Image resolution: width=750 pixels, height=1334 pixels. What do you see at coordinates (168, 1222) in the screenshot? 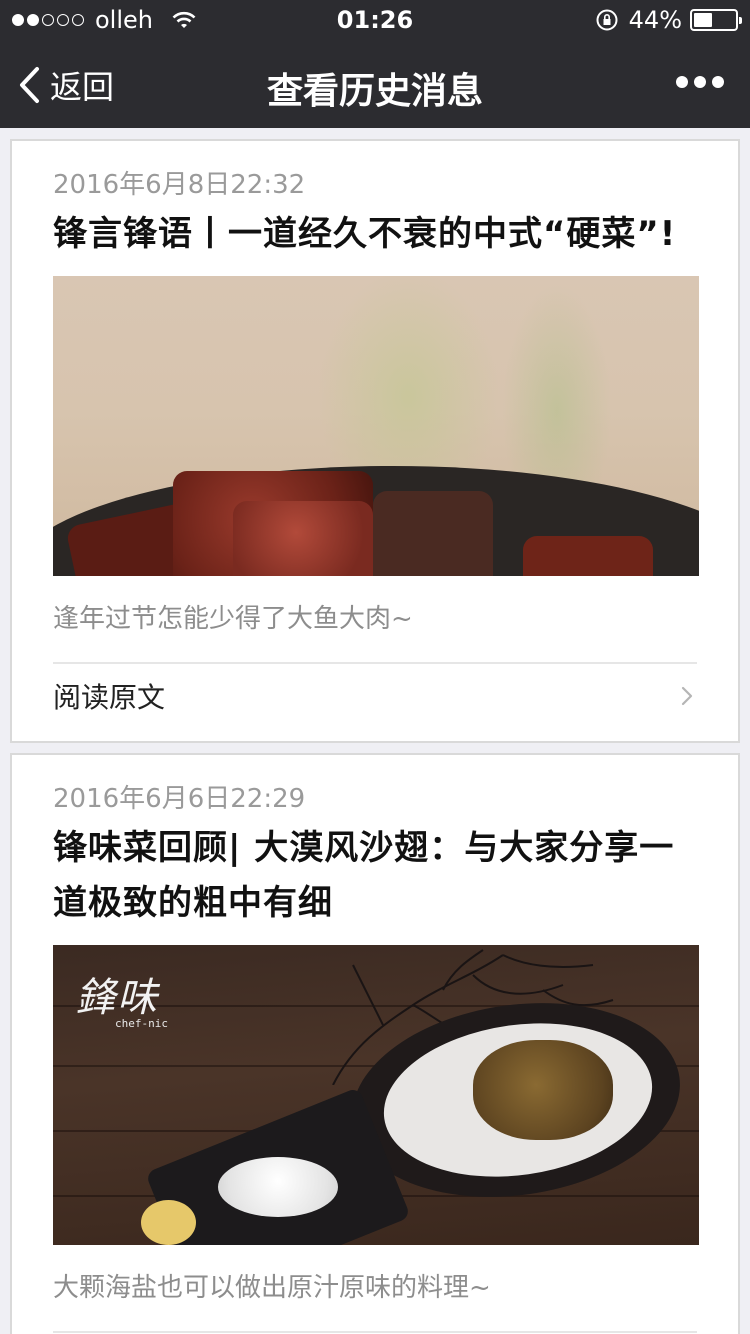
I see `lemon-slice` at bounding box center [168, 1222].